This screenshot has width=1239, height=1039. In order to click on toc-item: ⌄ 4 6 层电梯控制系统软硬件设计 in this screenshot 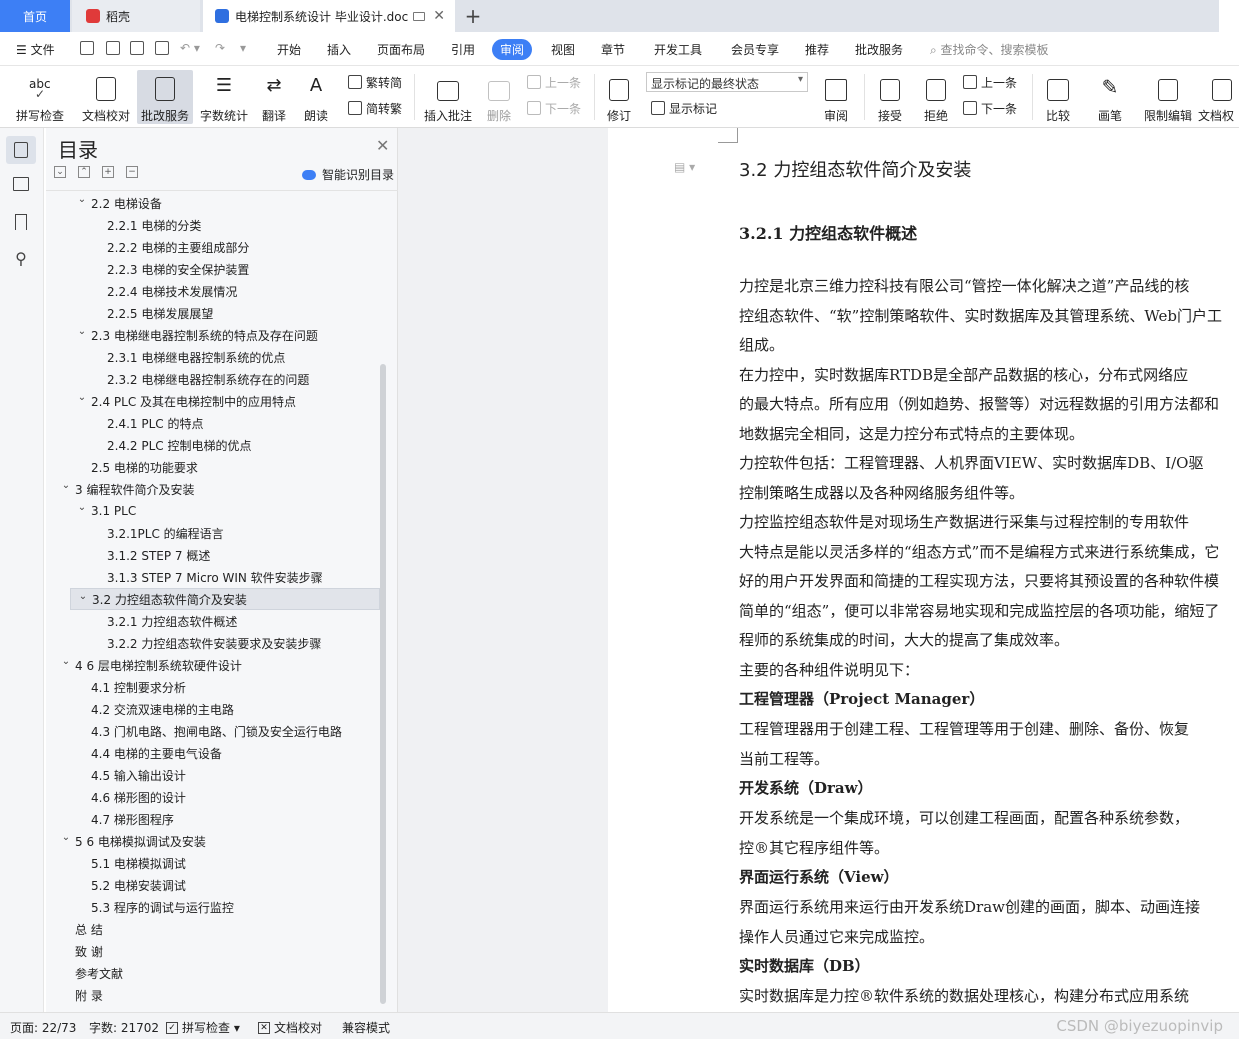, I will do `click(211, 665)`.